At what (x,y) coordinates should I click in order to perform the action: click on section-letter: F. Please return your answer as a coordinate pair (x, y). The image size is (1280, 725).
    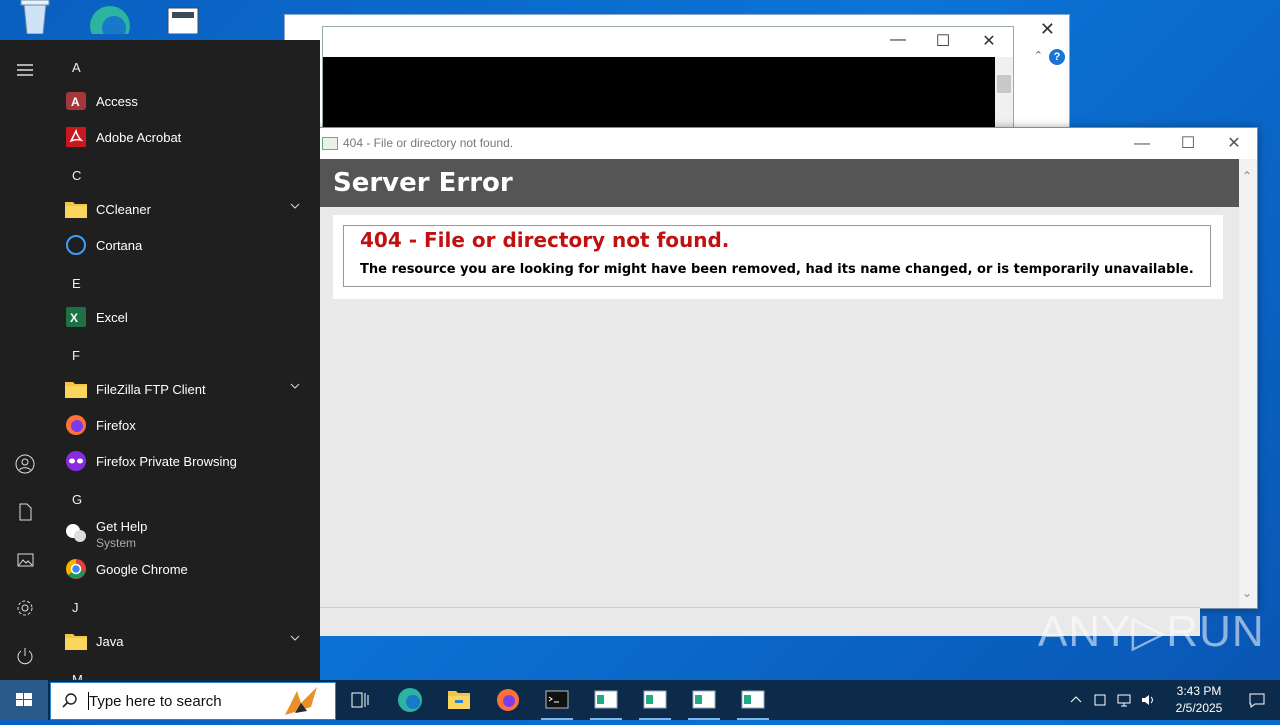
    Looking at the image, I should click on (76, 355).